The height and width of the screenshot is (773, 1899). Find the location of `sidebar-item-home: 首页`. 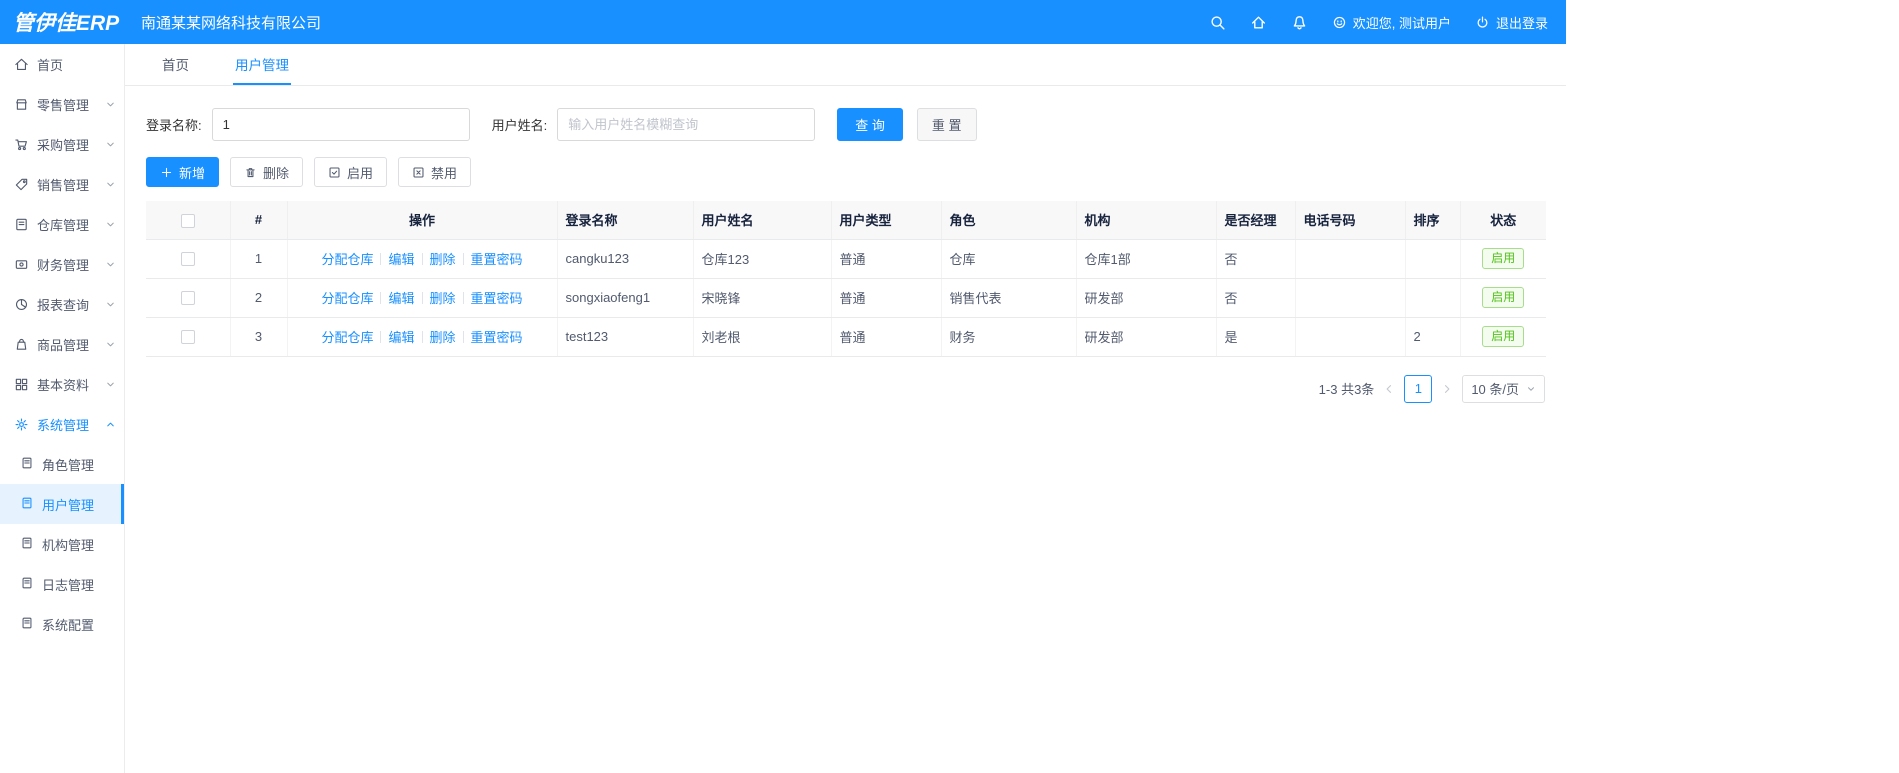

sidebar-item-home: 首页 is located at coordinates (62, 64).